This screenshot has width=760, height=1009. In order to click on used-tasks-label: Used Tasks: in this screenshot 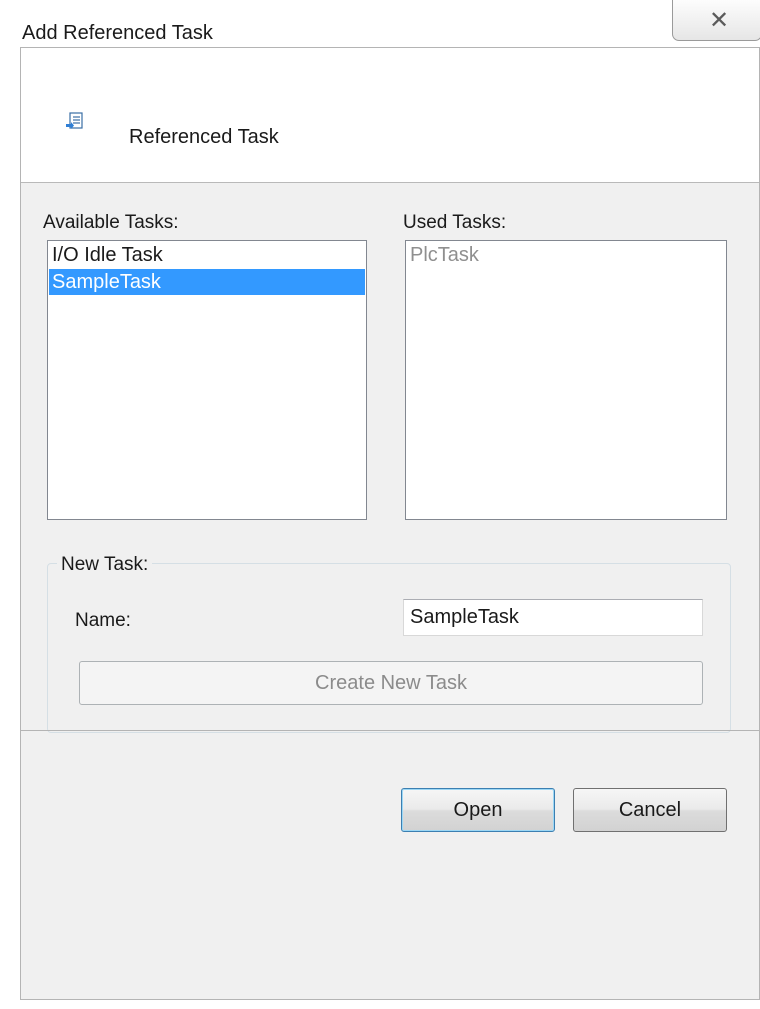, I will do `click(455, 222)`.